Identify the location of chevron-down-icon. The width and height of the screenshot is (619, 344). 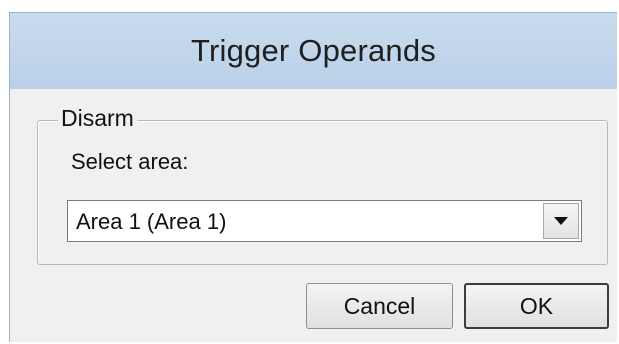
(561, 221).